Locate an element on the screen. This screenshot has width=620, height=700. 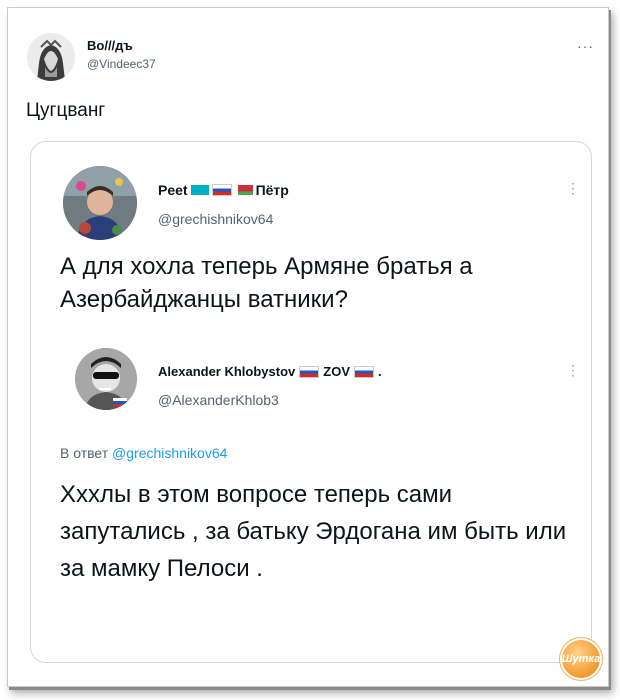
watermark-logo: Шутка is located at coordinates (581, 659).